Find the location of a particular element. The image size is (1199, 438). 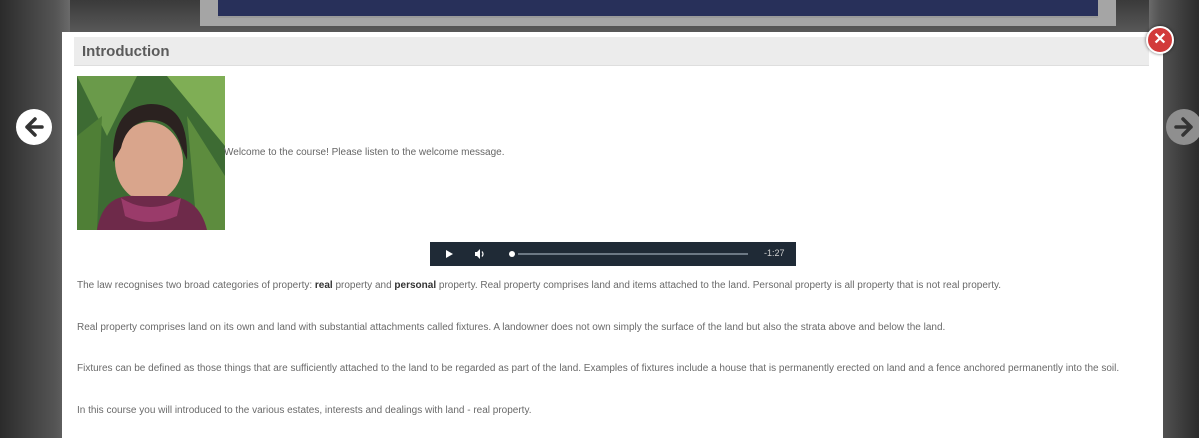

term-real: real is located at coordinates (323, 285).